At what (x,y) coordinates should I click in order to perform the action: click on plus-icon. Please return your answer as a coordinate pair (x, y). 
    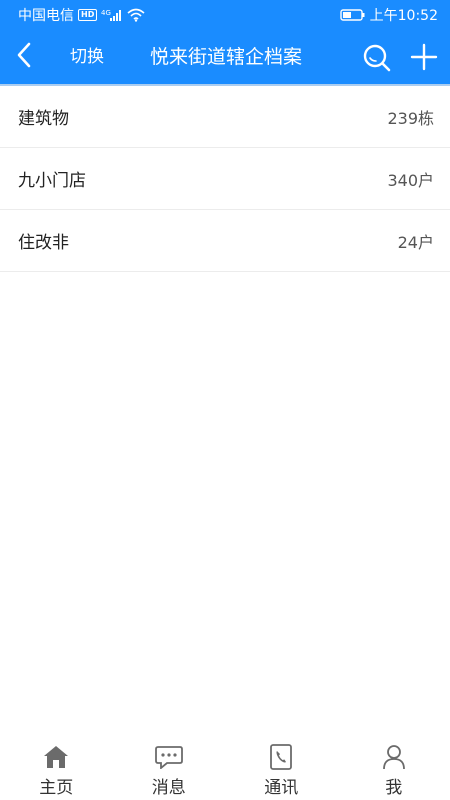
    Looking at the image, I should click on (424, 59).